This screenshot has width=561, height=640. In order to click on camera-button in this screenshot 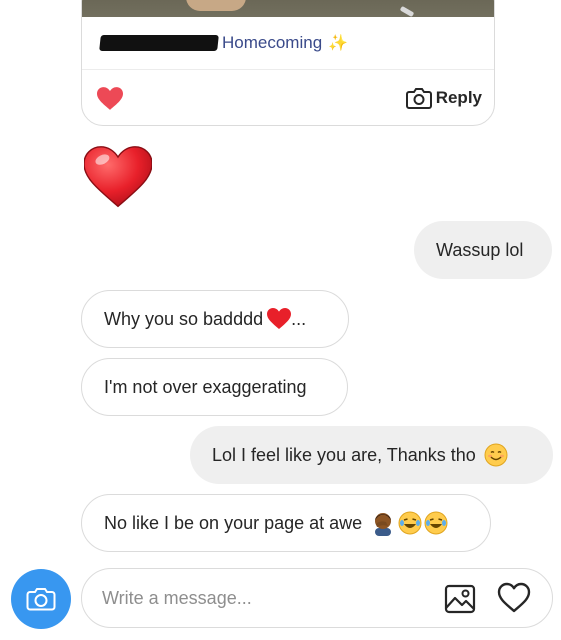, I will do `click(41, 599)`.